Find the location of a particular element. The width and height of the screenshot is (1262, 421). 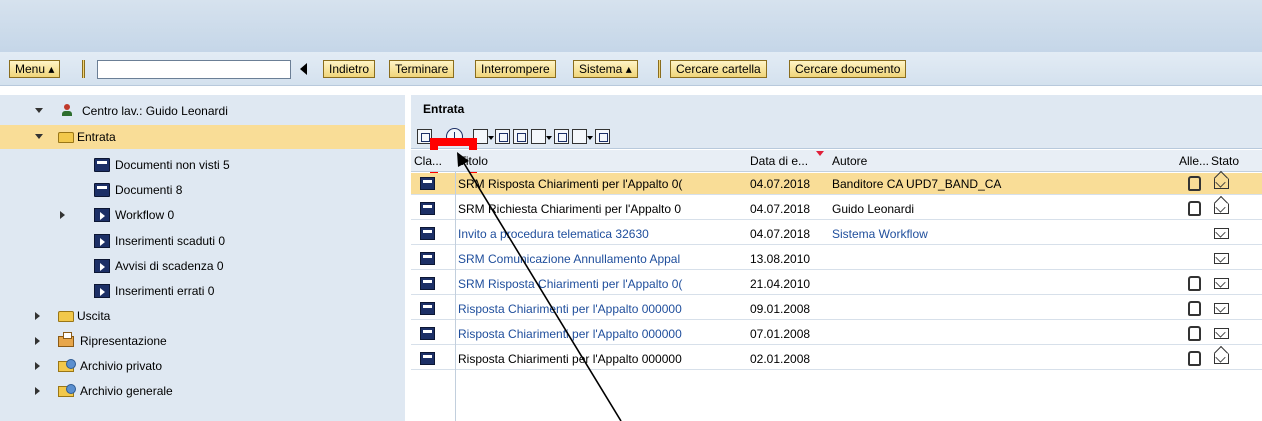

column-divider is located at coordinates (455, 296).